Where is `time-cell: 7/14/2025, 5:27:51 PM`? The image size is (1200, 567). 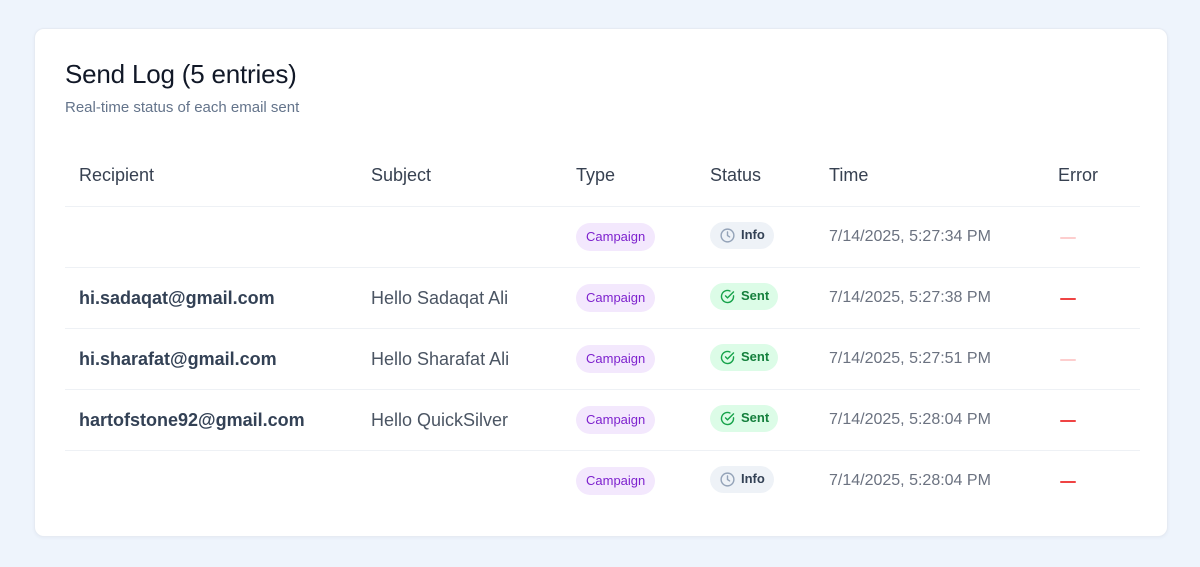 time-cell: 7/14/2025, 5:27:51 PM is located at coordinates (943, 359).